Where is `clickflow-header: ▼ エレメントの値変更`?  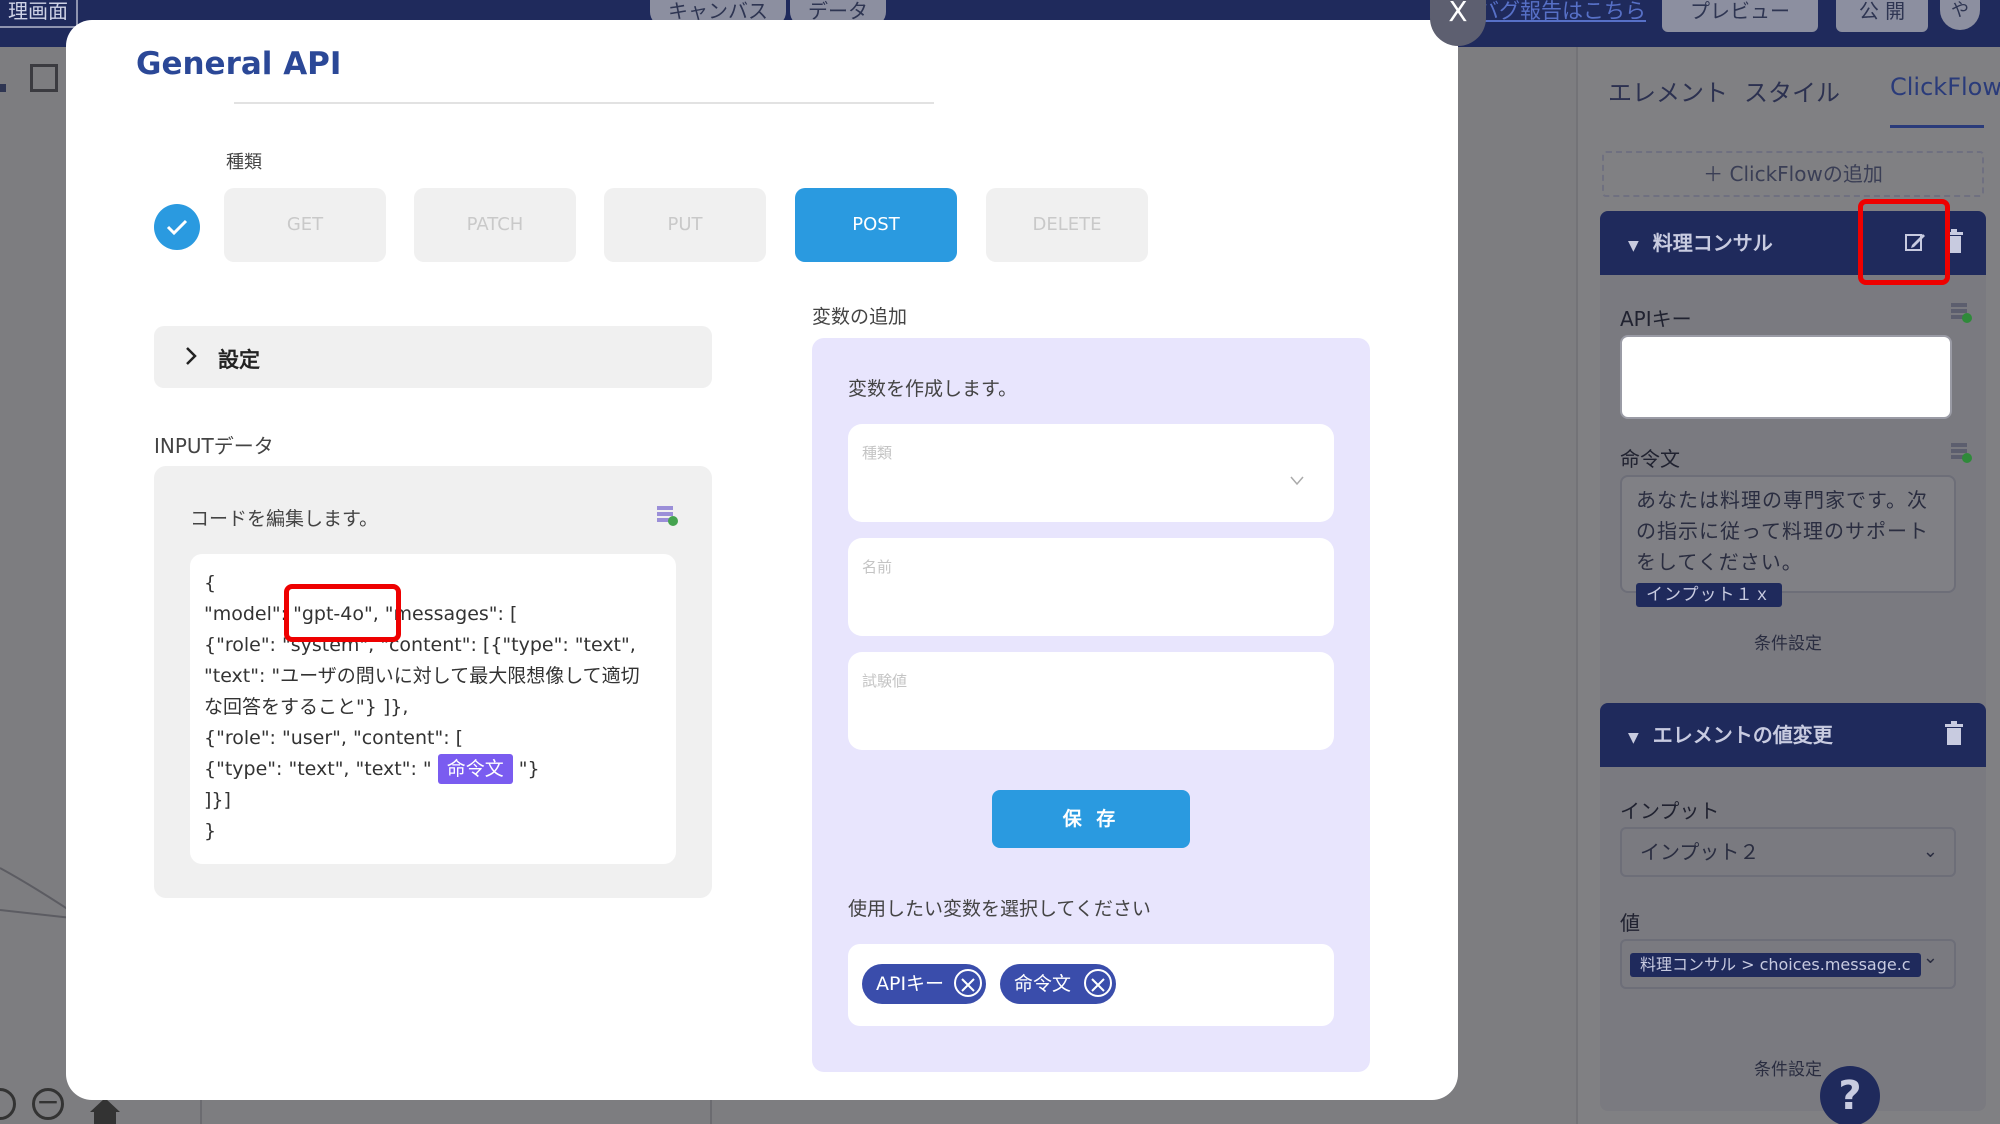 clickflow-header: ▼ エレメントの値変更 is located at coordinates (1793, 735).